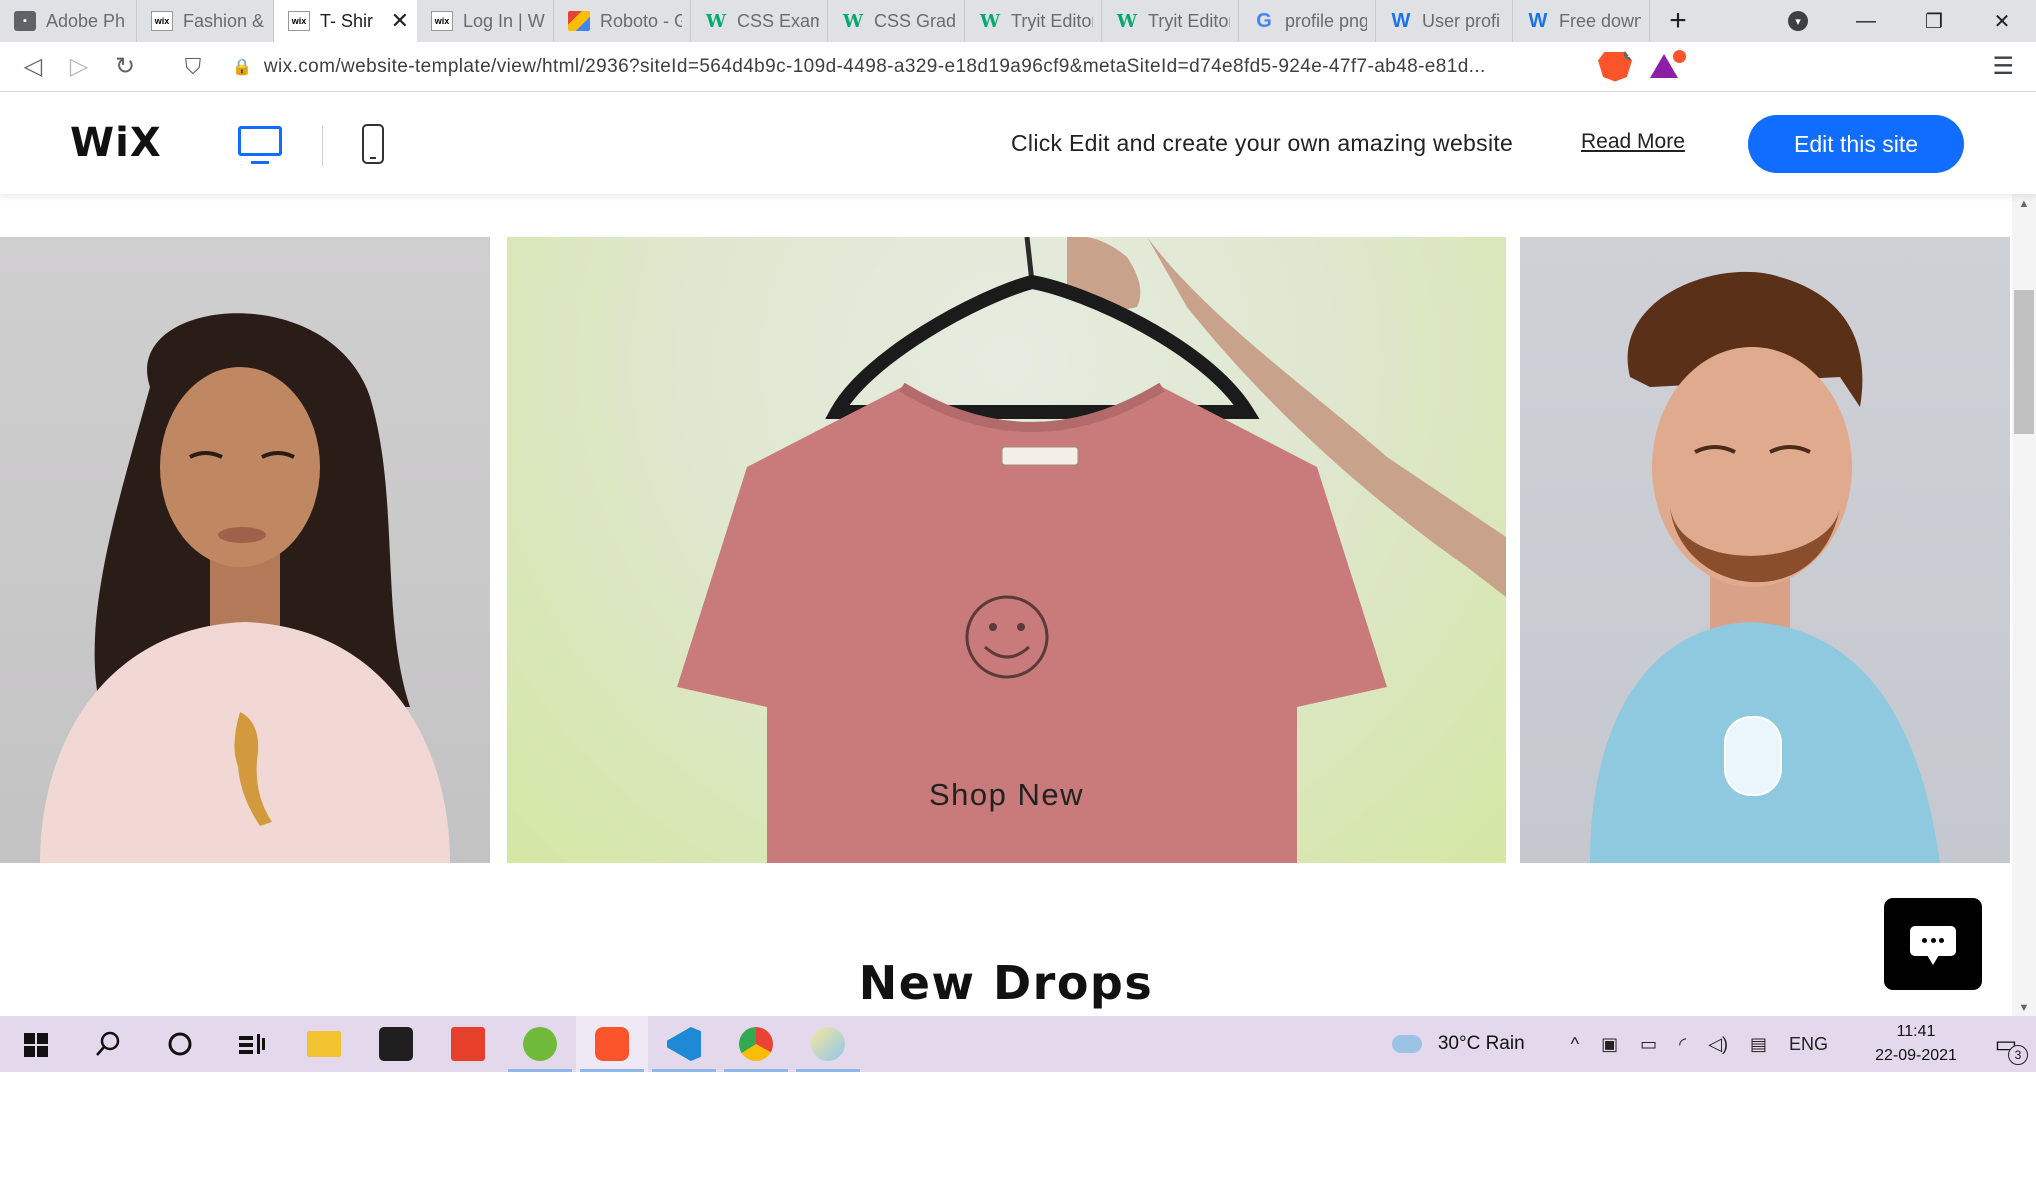 Image resolution: width=2036 pixels, height=1188 pixels. I want to click on tab-user-profile: W User profi, so click(1444, 21).